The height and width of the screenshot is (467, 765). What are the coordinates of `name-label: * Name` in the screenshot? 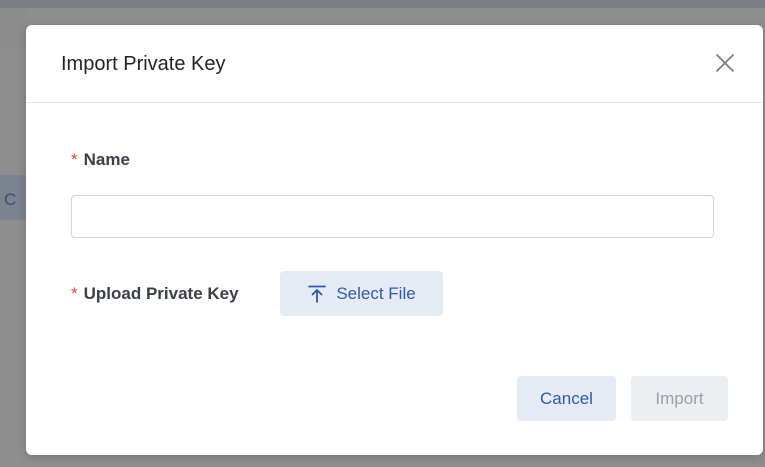 It's located at (100, 160).